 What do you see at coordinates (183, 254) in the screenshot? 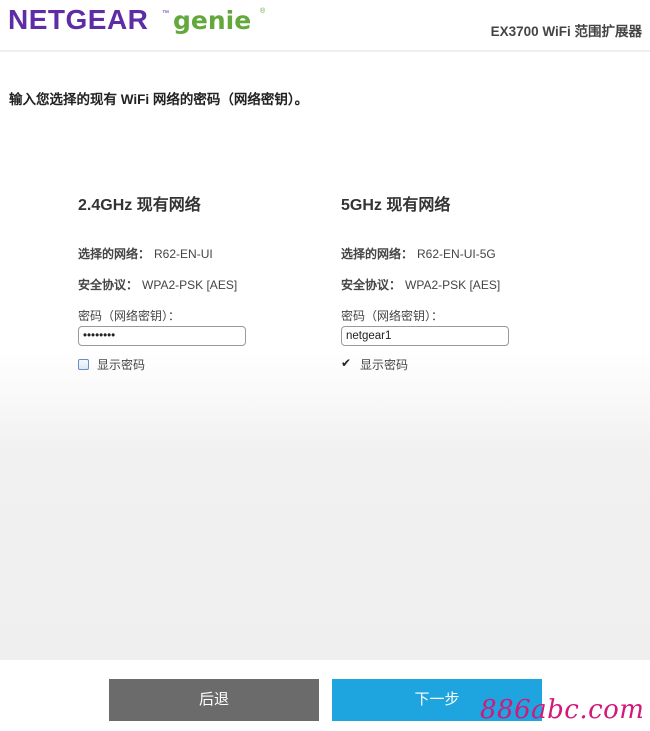
I see `ssid-value: R62-EN-UI` at bounding box center [183, 254].